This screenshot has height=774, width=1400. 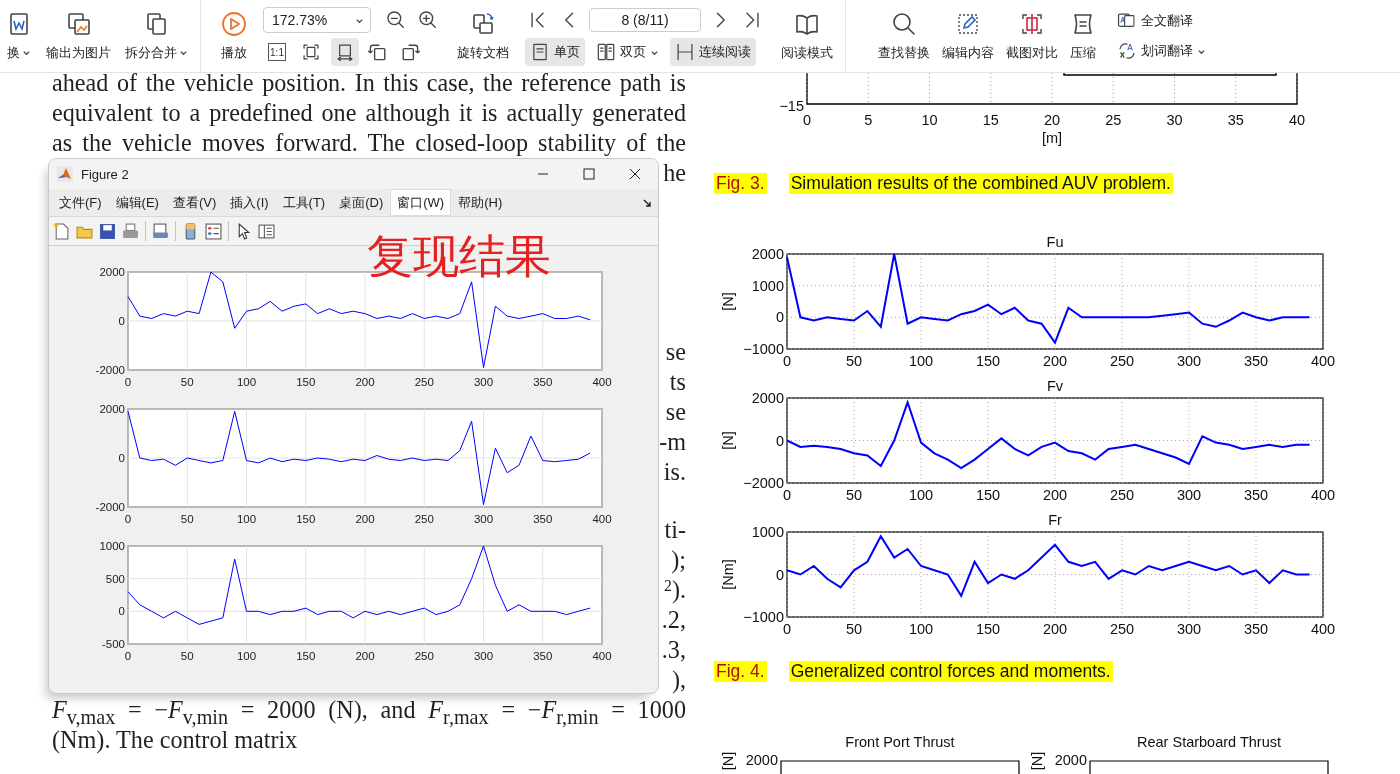 What do you see at coordinates (678, 560) in the screenshot?
I see `body-text-line: );` at bounding box center [678, 560].